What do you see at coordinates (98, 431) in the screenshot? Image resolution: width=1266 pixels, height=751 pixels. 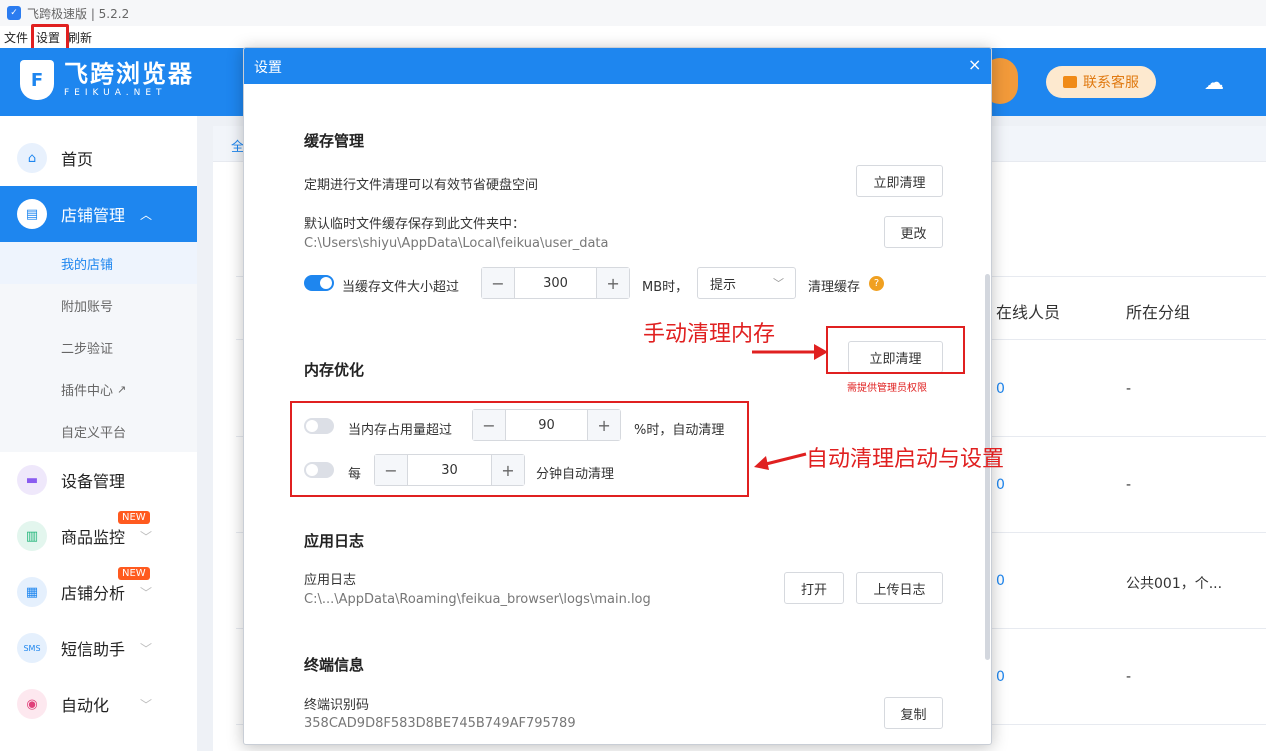 I see `sidebar-sub-custom-platform: 自定义平台` at bounding box center [98, 431].